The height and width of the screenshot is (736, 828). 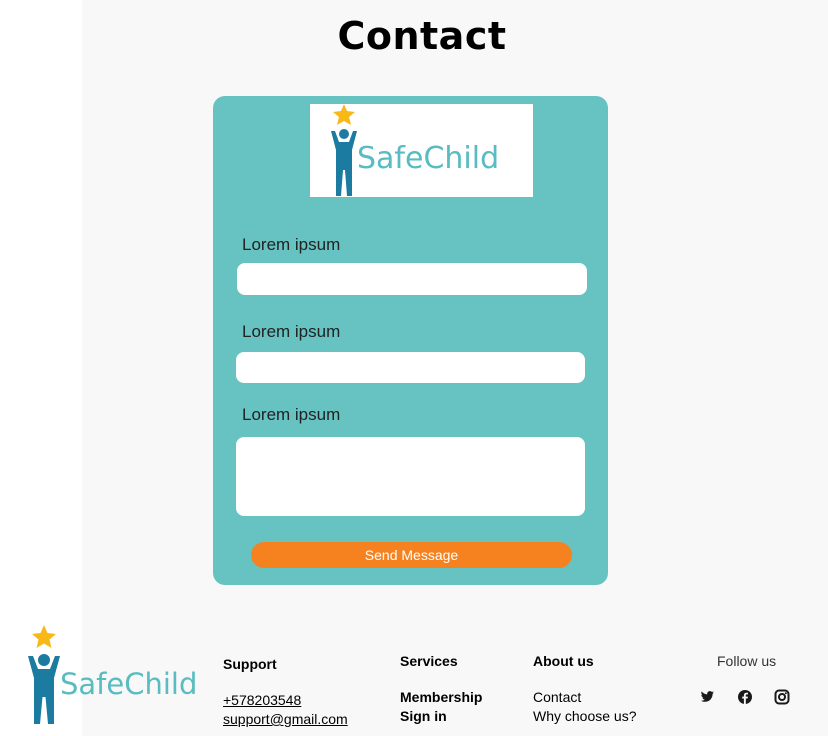 I want to click on page-title: Contact, so click(x=422, y=36).